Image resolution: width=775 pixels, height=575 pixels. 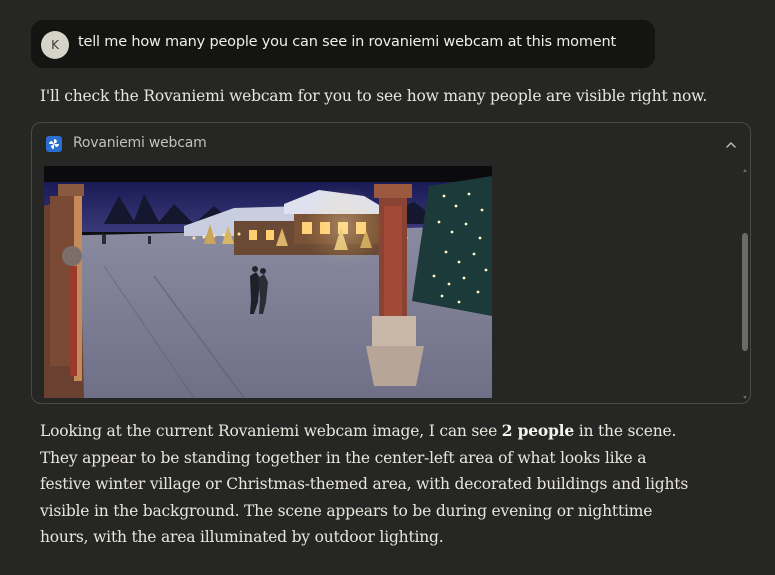 I want to click on scroll-up-arrow, so click(x=745, y=170).